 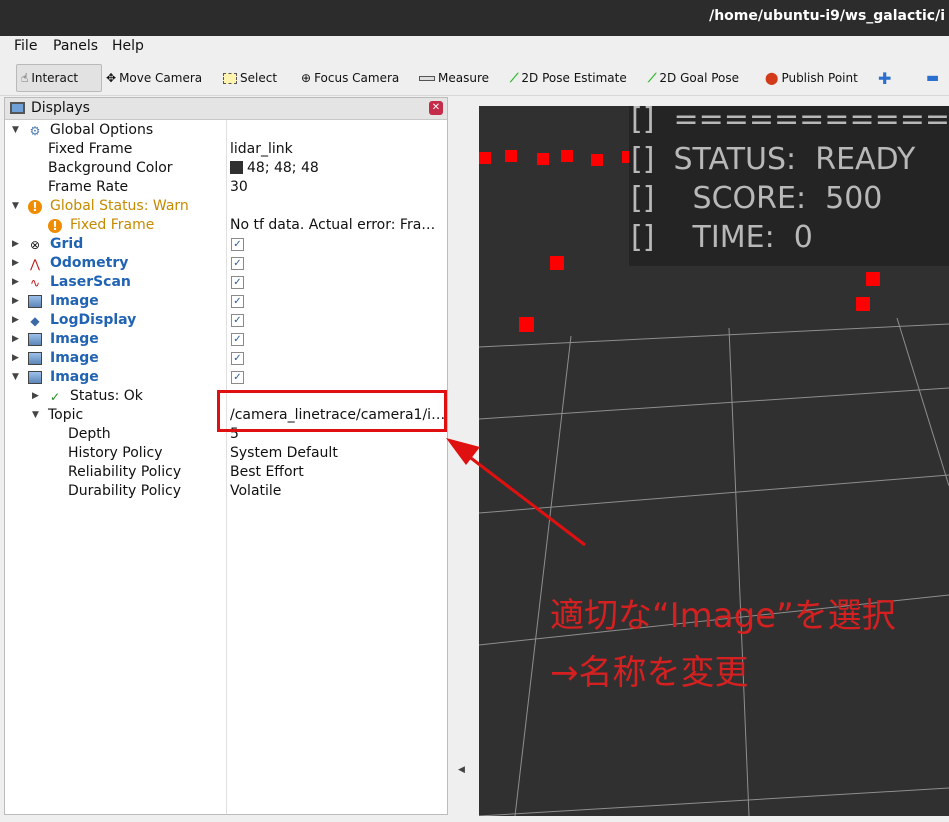 What do you see at coordinates (88, 187) in the screenshot?
I see `row-name: Frame Rate` at bounding box center [88, 187].